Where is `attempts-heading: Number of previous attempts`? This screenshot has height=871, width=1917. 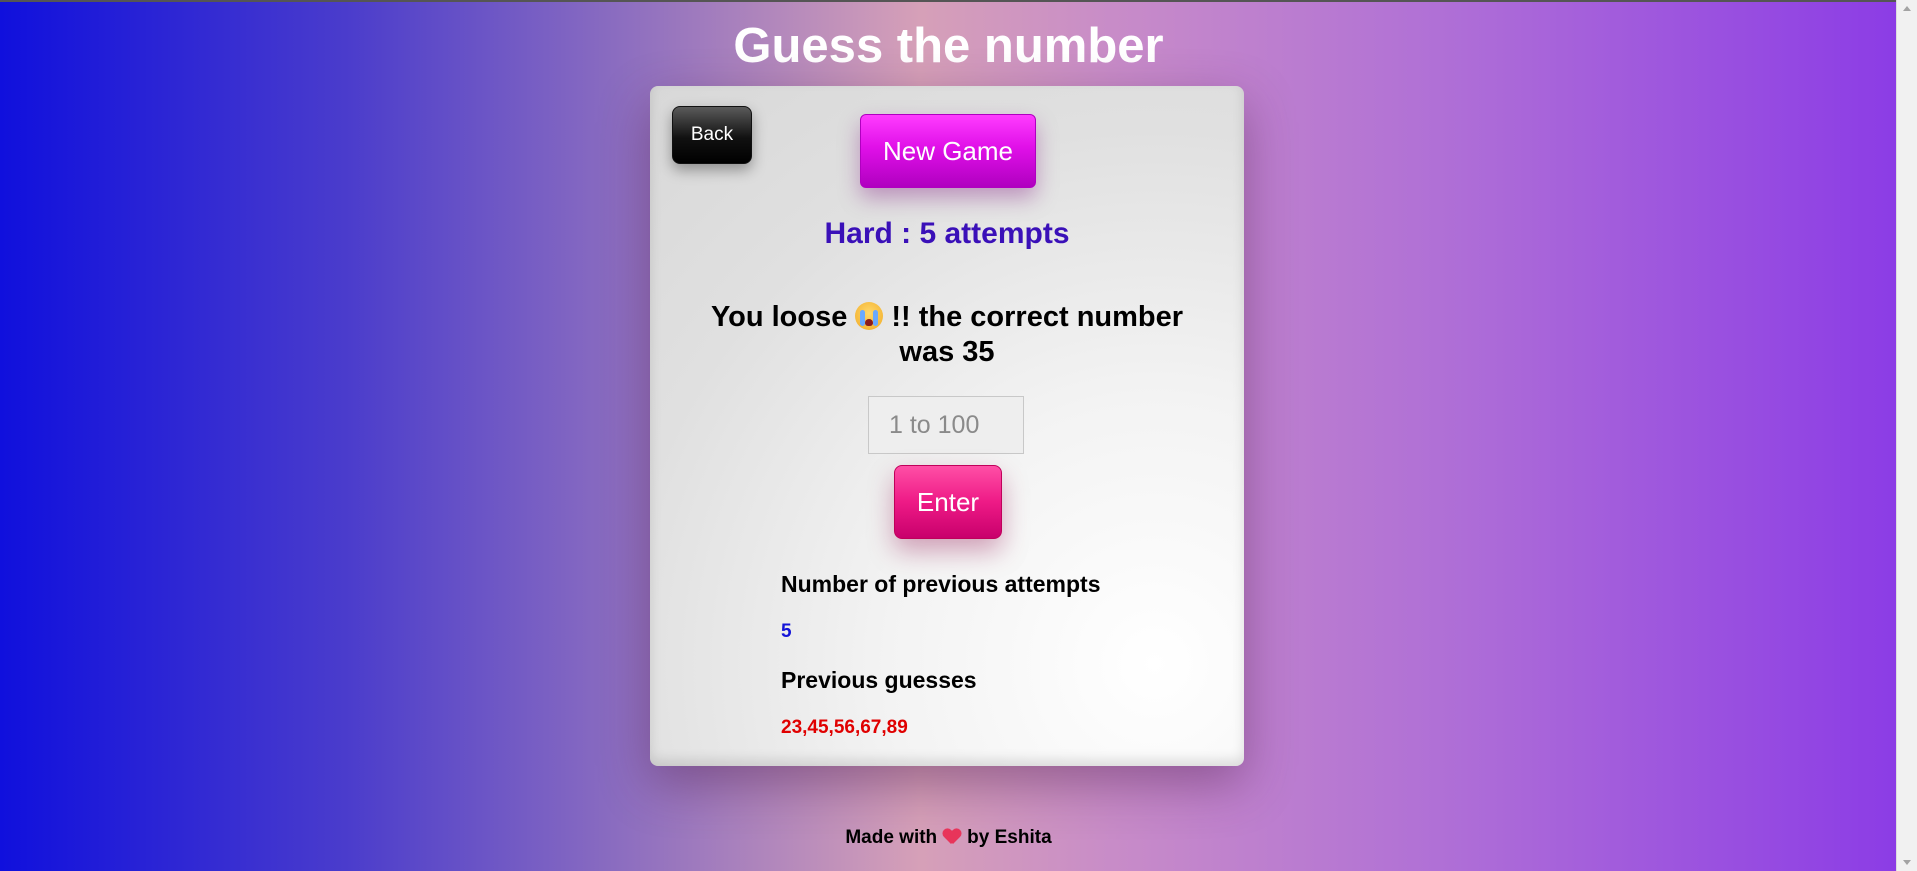
attempts-heading: Number of previous attempts is located at coordinates (941, 584).